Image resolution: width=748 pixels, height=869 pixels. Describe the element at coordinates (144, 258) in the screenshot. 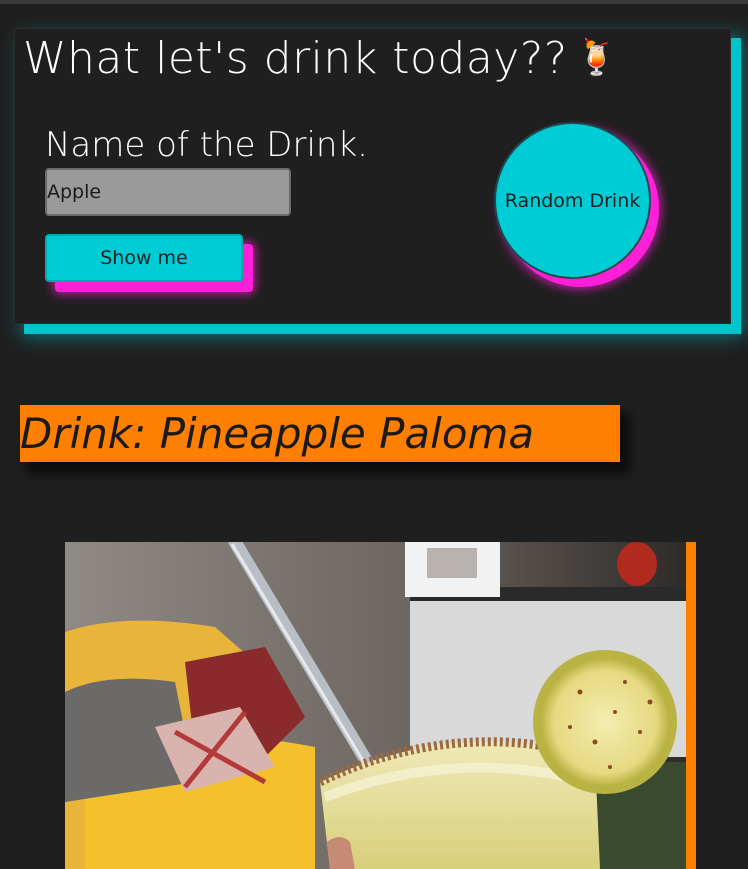

I see `show-me-button: Show me` at that location.